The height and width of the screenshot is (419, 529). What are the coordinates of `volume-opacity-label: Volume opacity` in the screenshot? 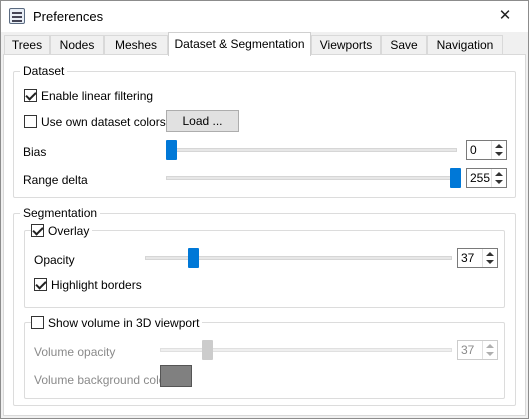 It's located at (75, 352).